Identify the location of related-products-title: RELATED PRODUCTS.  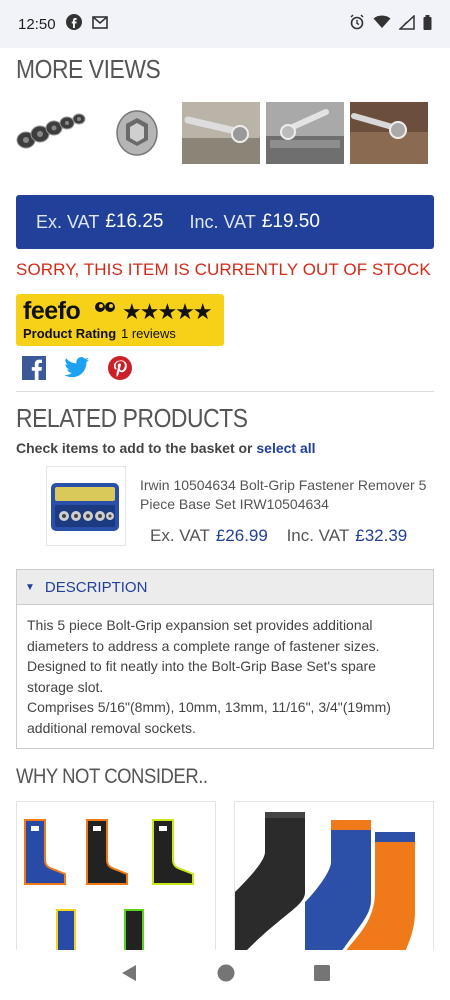
(132, 418).